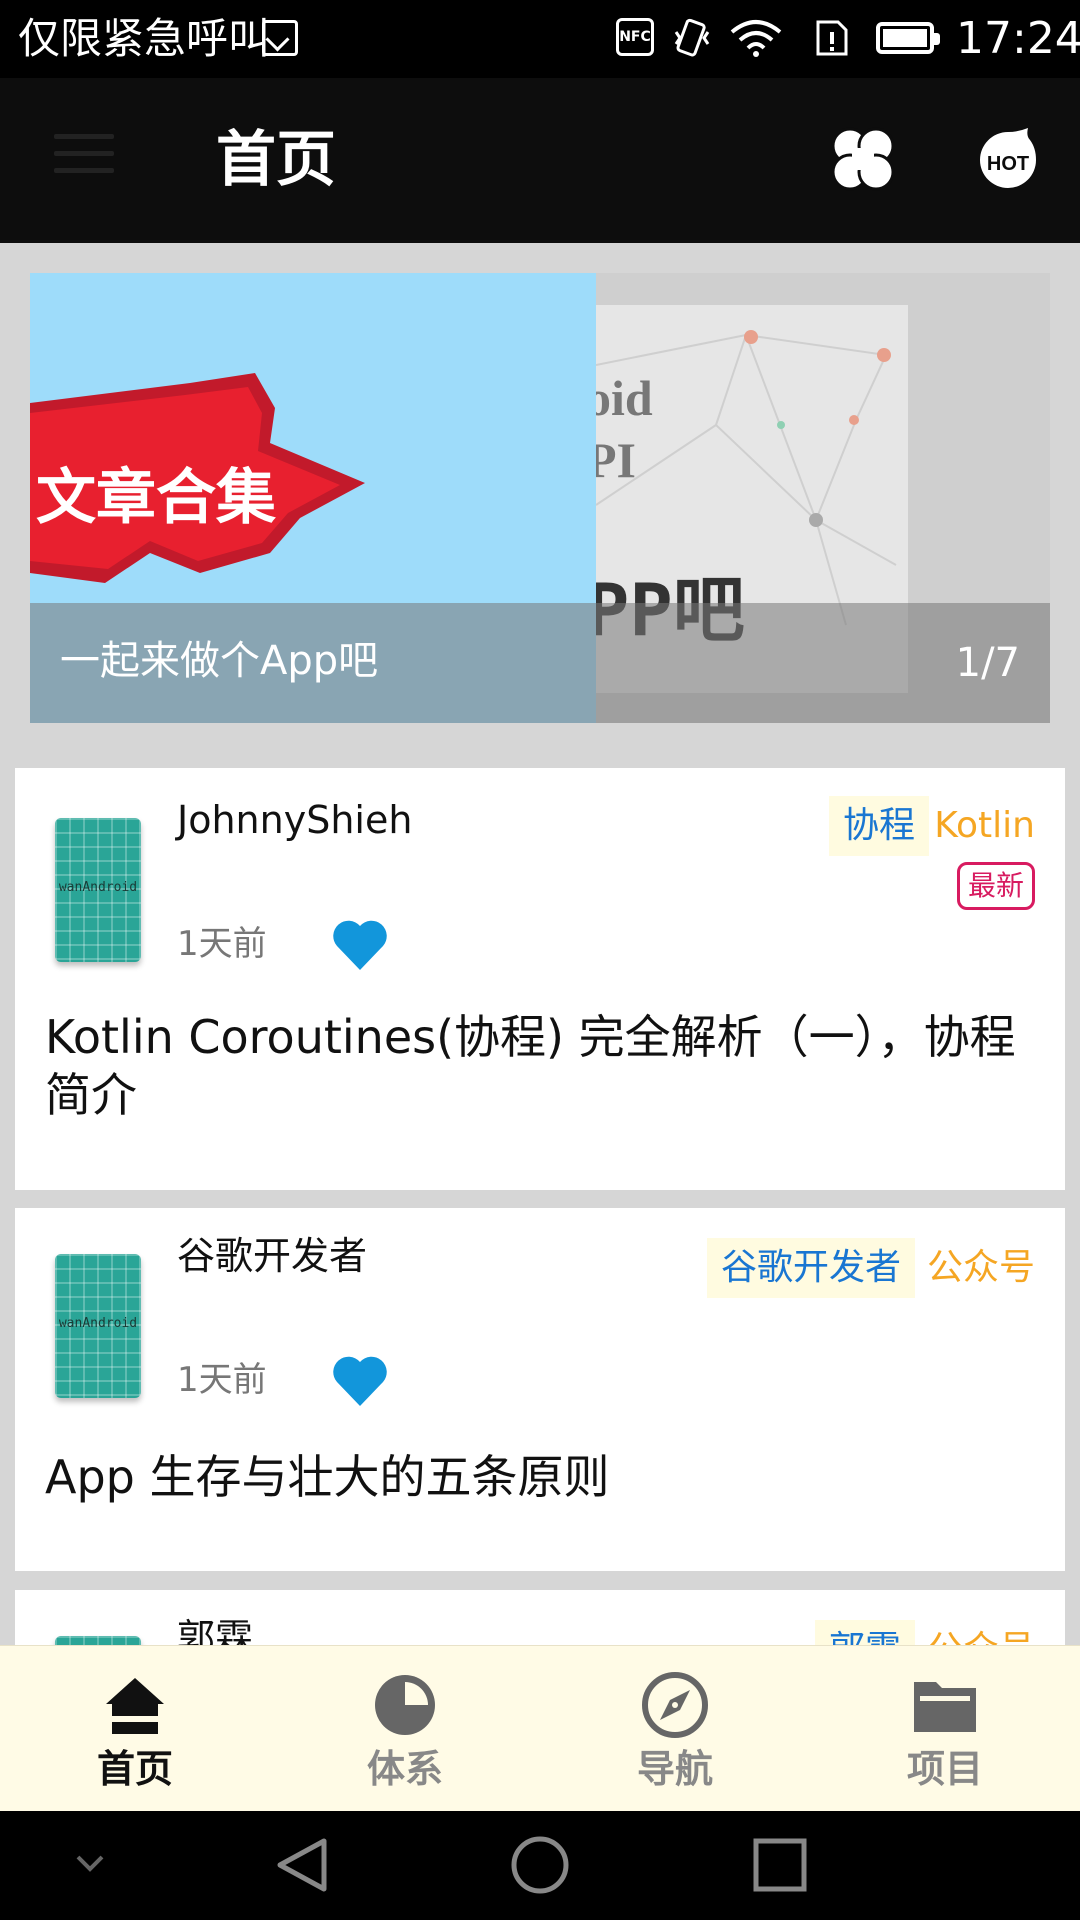 This screenshot has width=1080, height=1920. I want to click on banner-page-indicator: 1/7, so click(987, 663).